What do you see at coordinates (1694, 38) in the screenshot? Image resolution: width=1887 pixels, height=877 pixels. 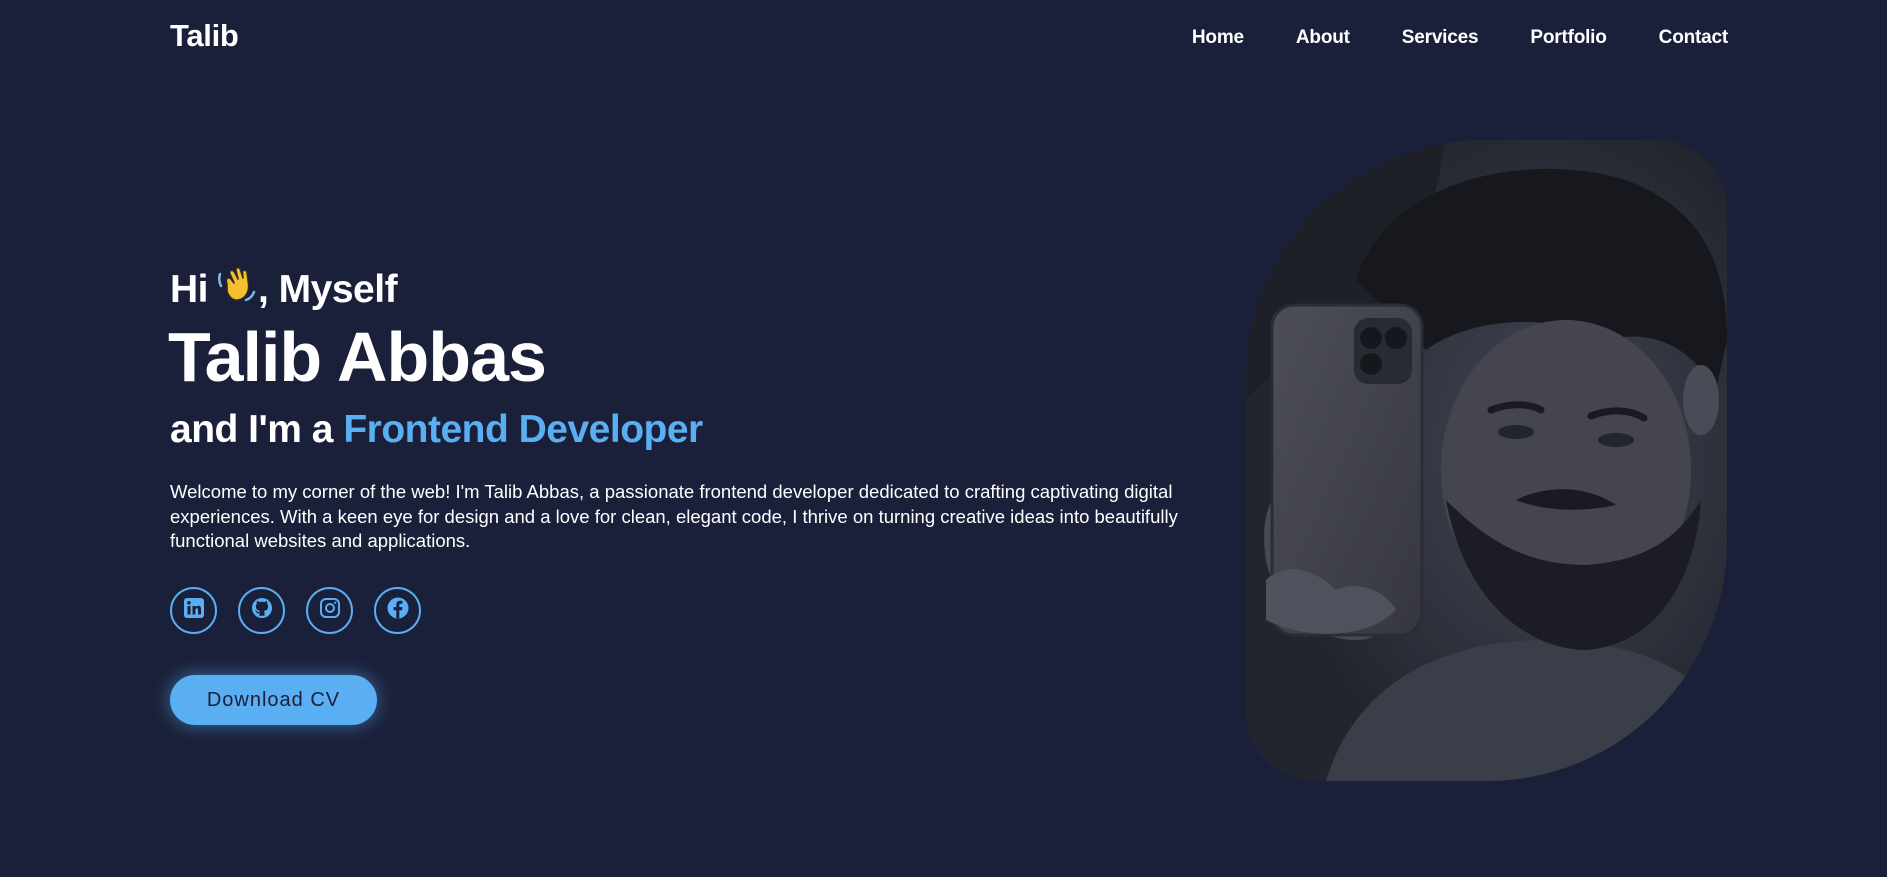 I see `nav-contact: Contact` at bounding box center [1694, 38].